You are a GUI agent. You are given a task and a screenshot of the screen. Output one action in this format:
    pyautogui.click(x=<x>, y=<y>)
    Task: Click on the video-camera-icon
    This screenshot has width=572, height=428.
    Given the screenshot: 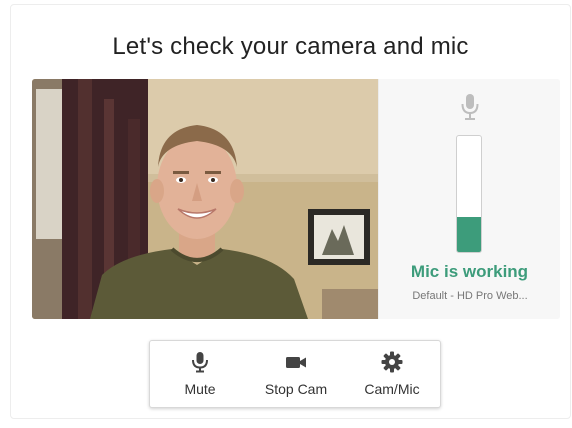 What is the action you would take?
    pyautogui.click(x=296, y=362)
    